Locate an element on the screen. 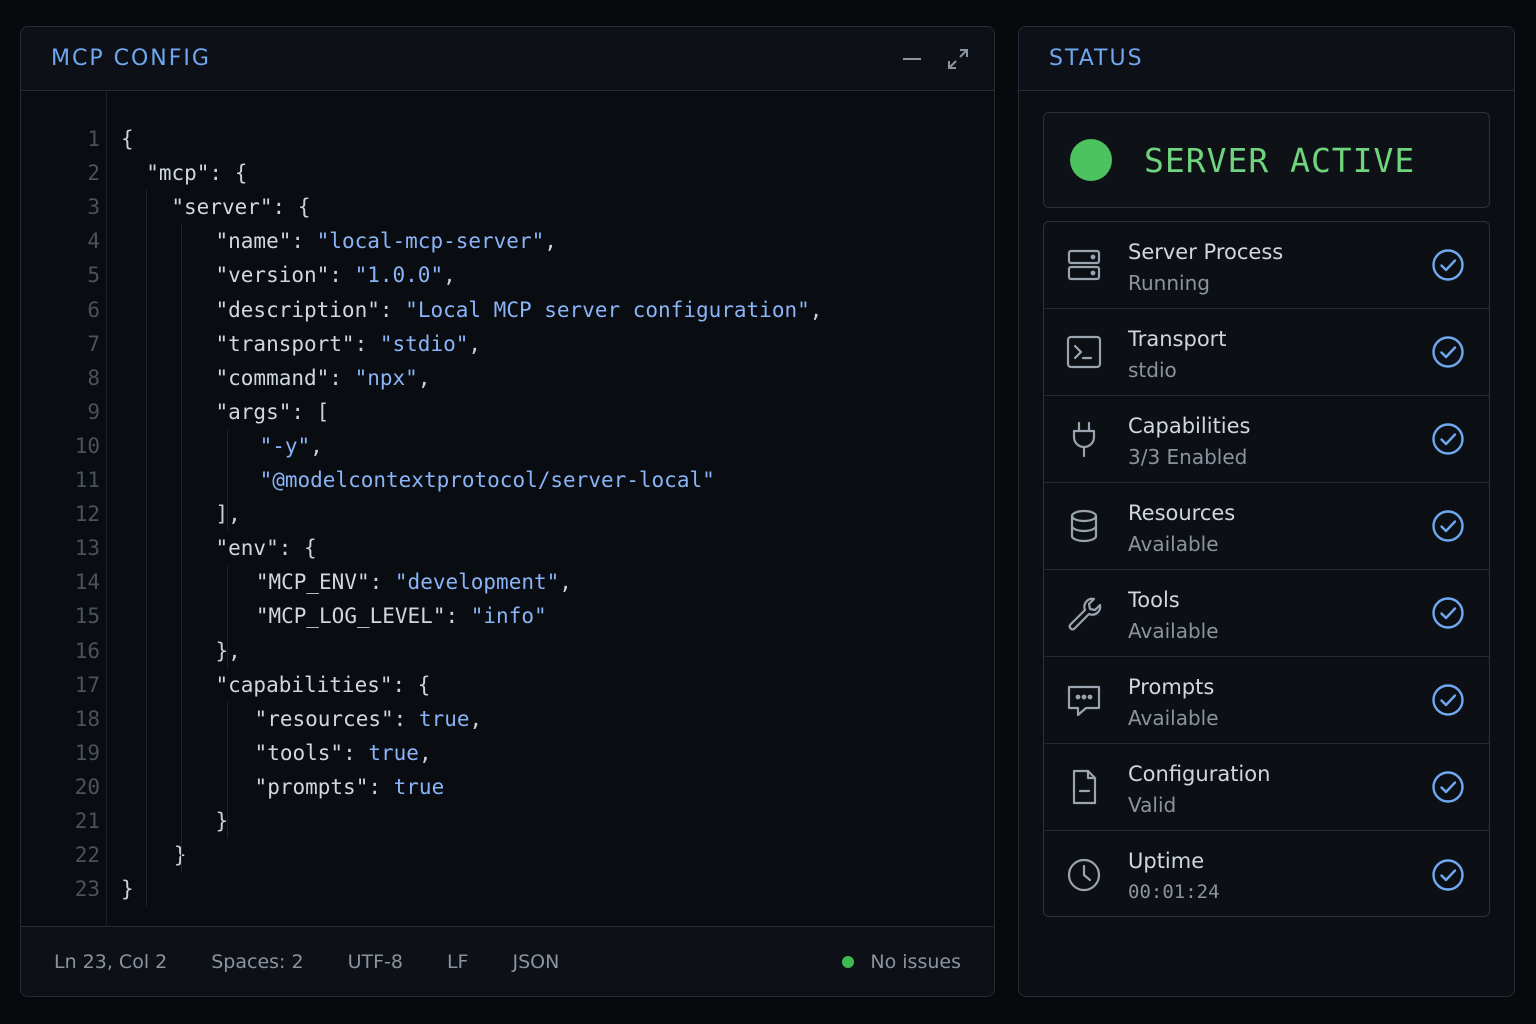 The image size is (1536, 1024). line-number: 10 is located at coordinates (87, 445).